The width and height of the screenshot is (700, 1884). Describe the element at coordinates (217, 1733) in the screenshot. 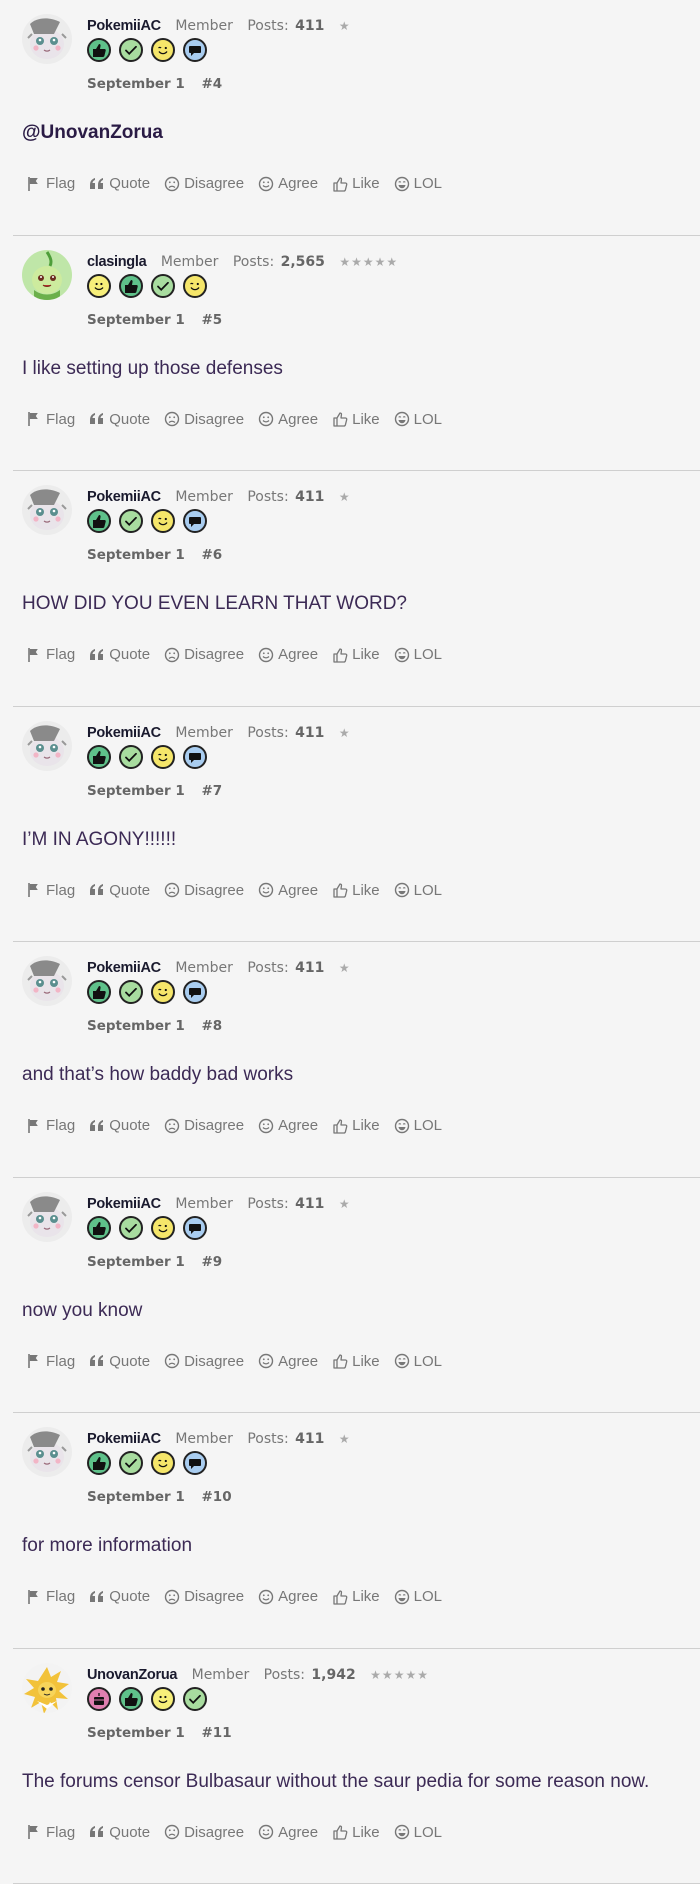

I see `post-number: #11` at that location.